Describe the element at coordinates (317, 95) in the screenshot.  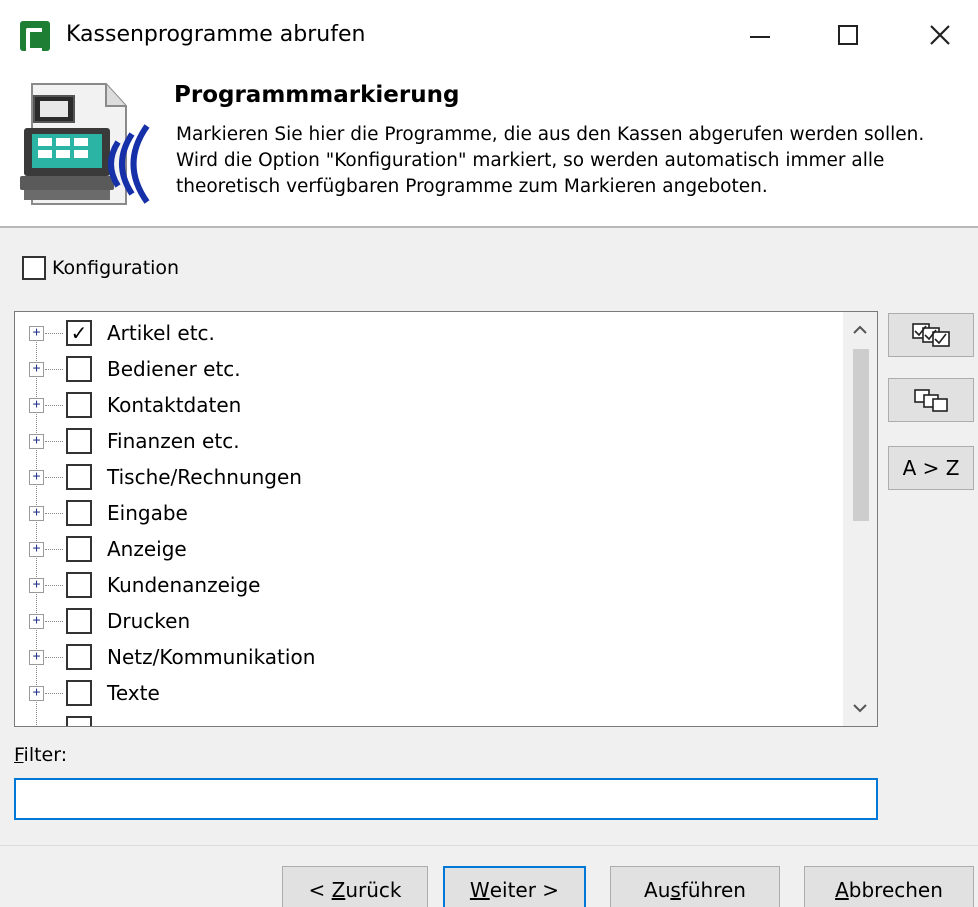
I see `page-title: Programmmarkierung` at that location.